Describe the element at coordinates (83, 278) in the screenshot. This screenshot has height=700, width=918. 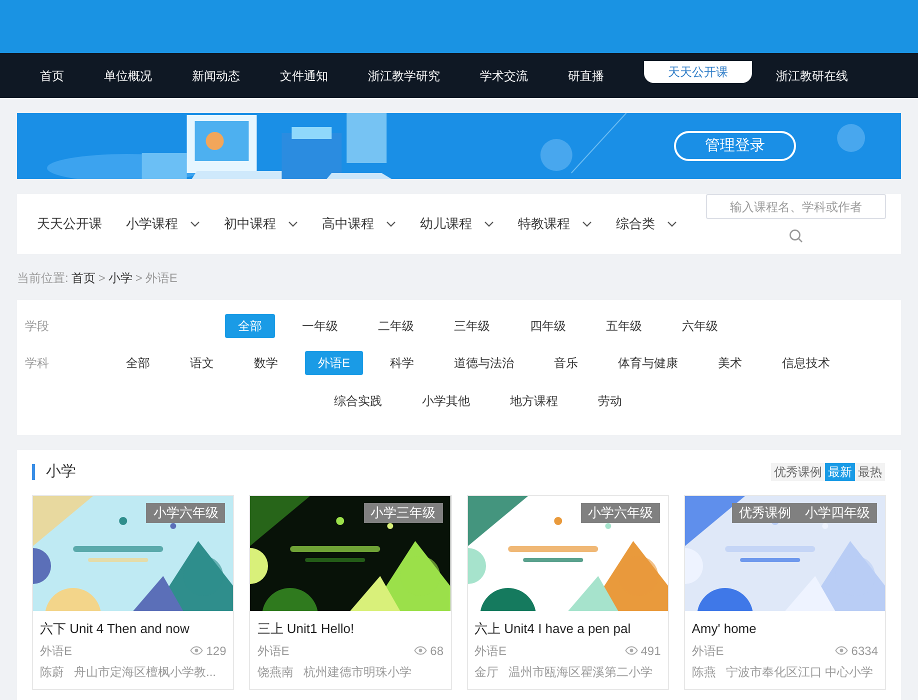
I see `breadcrumb-link: 首页` at that location.